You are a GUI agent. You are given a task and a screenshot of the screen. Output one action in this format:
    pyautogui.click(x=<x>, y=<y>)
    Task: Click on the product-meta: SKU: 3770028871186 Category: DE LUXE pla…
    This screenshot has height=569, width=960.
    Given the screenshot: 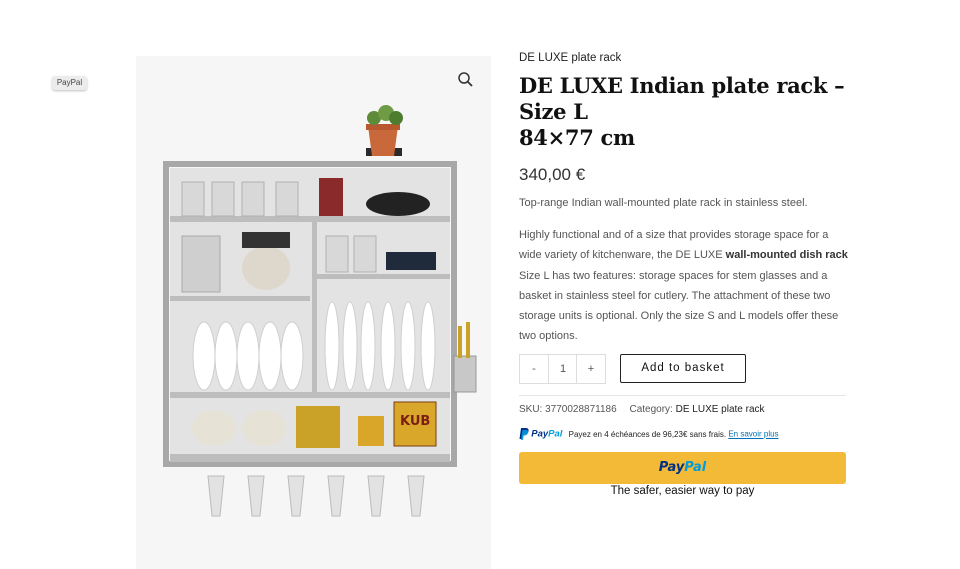 What is the action you would take?
    pyautogui.click(x=642, y=409)
    